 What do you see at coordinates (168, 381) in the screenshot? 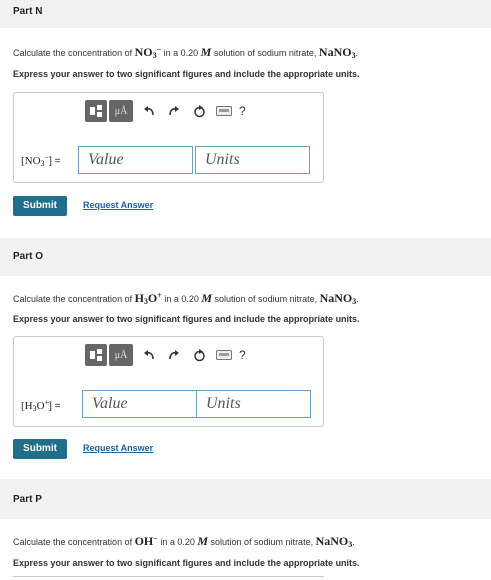
I see `part-o-answer-box: μÅ ? [H3O+] = Value Units` at bounding box center [168, 381].